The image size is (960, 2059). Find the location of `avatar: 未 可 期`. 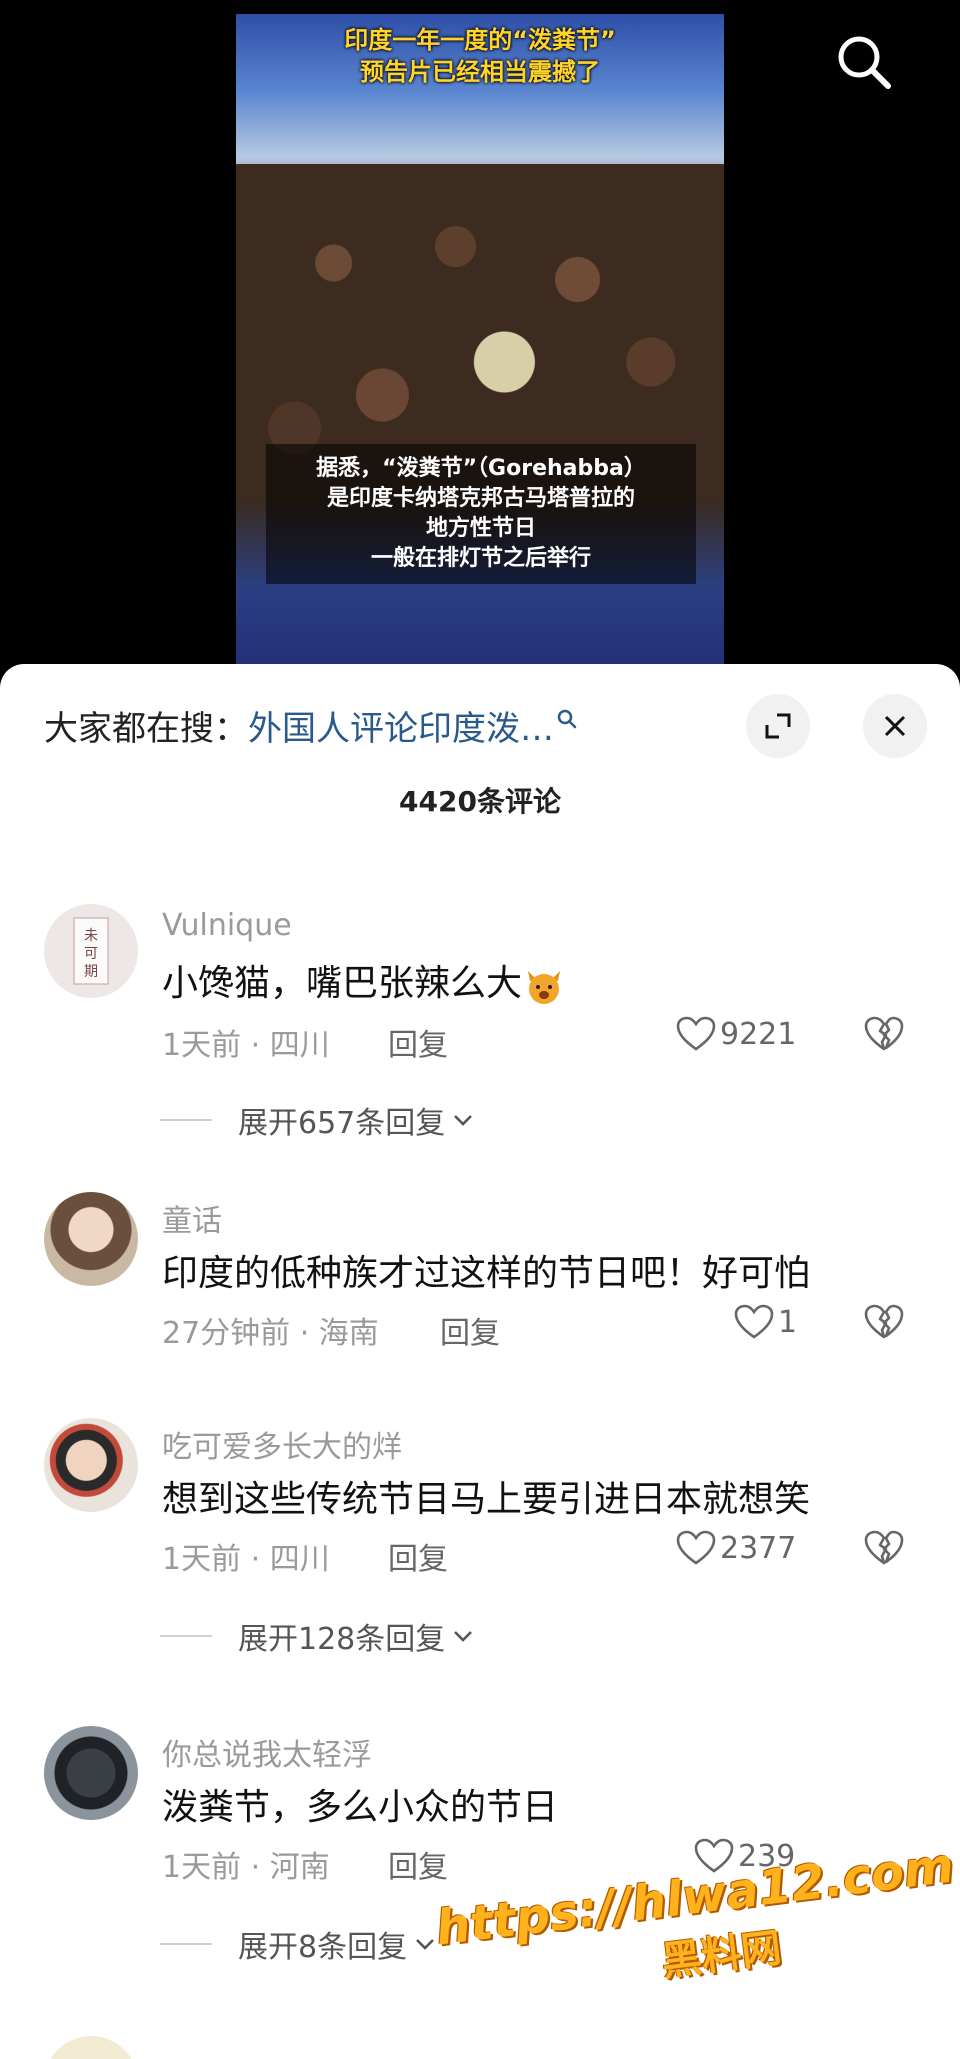

avatar: 未 可 期 is located at coordinates (91, 951).